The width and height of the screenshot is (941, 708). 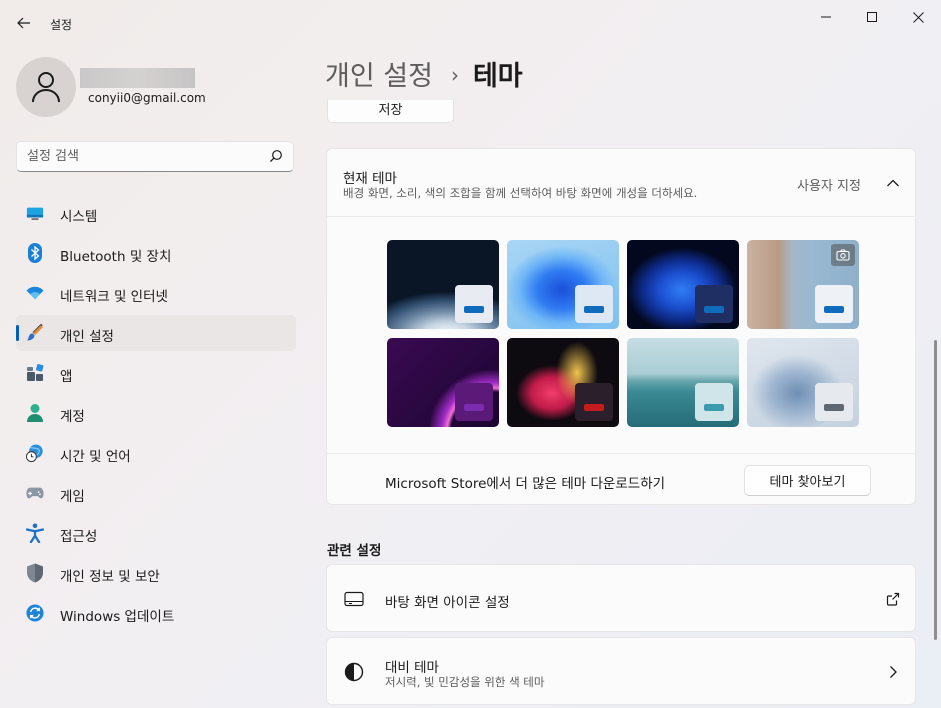 What do you see at coordinates (35, 573) in the screenshot?
I see `shield-icon` at bounding box center [35, 573].